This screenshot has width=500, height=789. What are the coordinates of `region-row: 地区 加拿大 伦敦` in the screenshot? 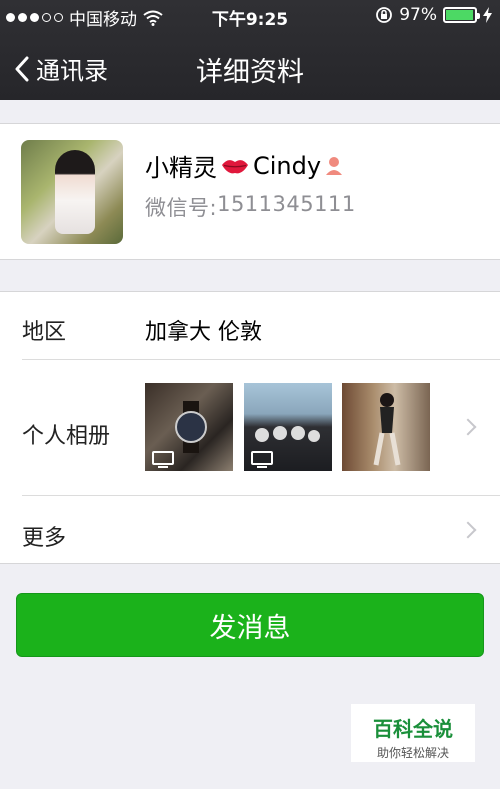 It's located at (250, 325).